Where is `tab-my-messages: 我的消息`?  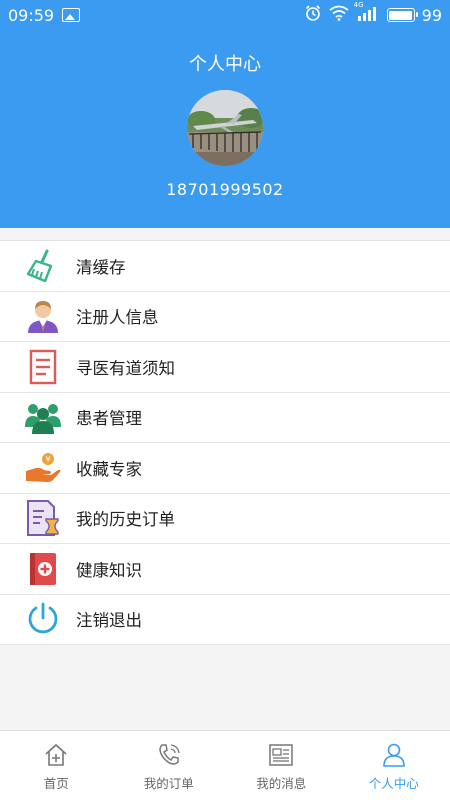 tab-my-messages: 我的消息 is located at coordinates (281, 765).